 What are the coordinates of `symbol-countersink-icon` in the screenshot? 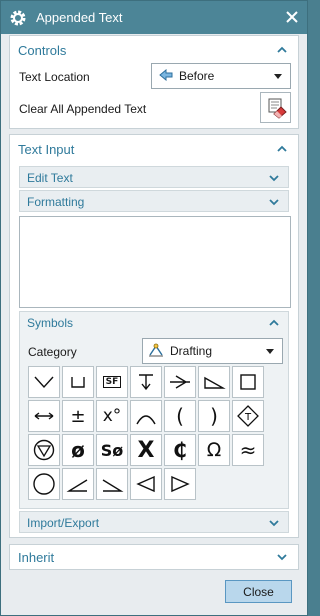 It's located at (180, 382).